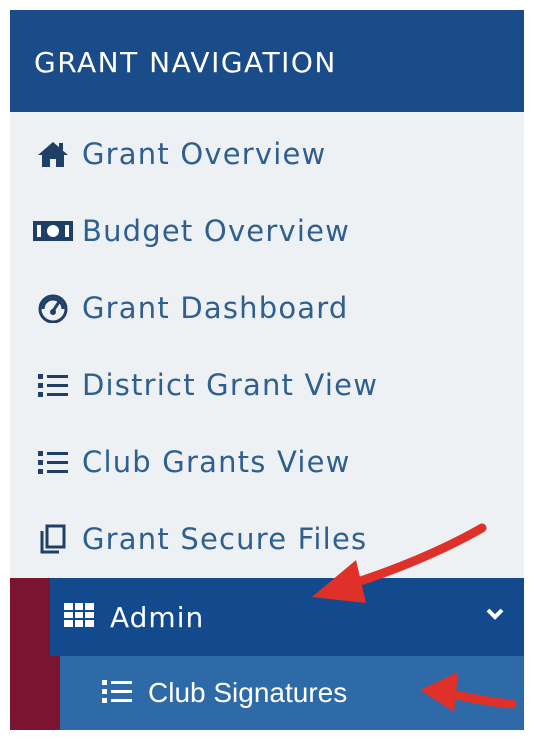 Image resolution: width=534 pixels, height=747 pixels. I want to click on nav-header-title: GRANT NAVIGATION, so click(185, 62).